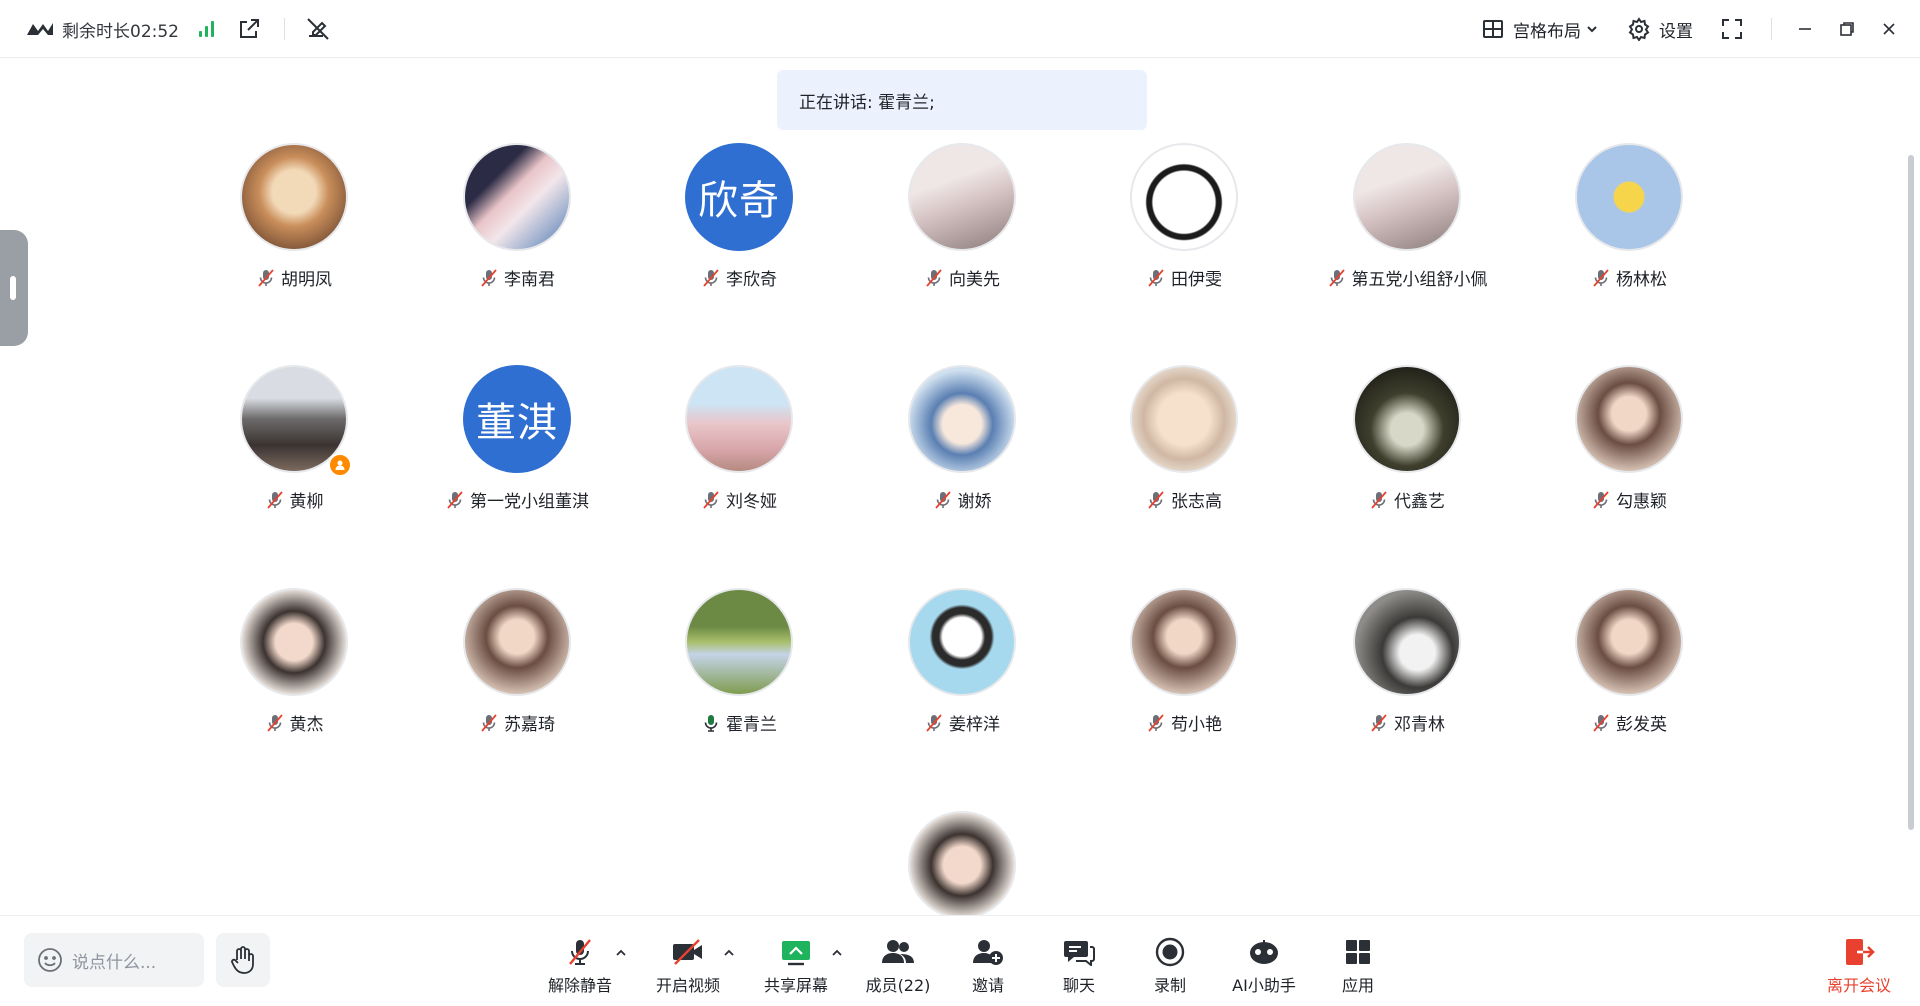  I want to click on apps-button: 应用, so click(1358, 966).